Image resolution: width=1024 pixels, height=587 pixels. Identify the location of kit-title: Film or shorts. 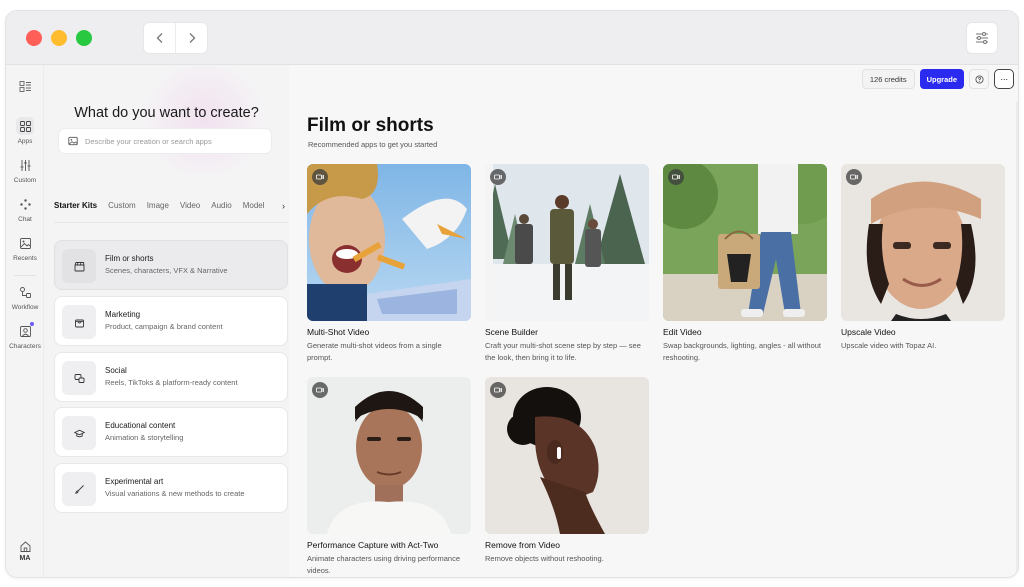
(129, 258).